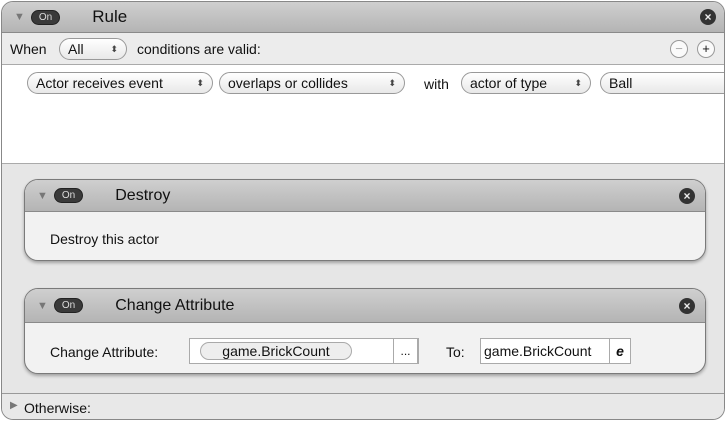 The width and height of the screenshot is (726, 421). I want to click on change-attribute-toggle: On, so click(68, 305).